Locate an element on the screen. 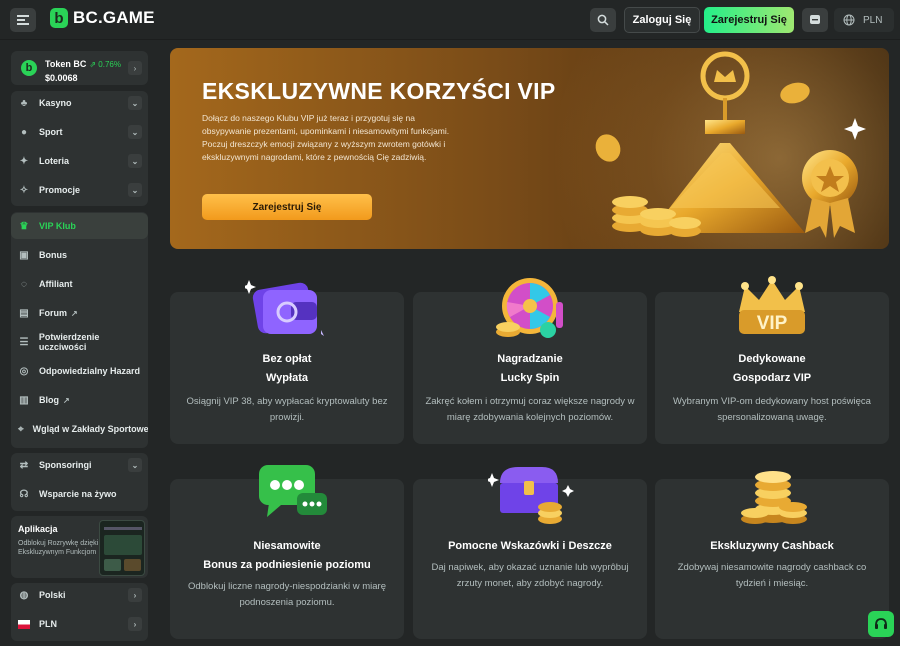 The image size is (900, 646). language-selector: ◍ Polski › is located at coordinates (79, 595).